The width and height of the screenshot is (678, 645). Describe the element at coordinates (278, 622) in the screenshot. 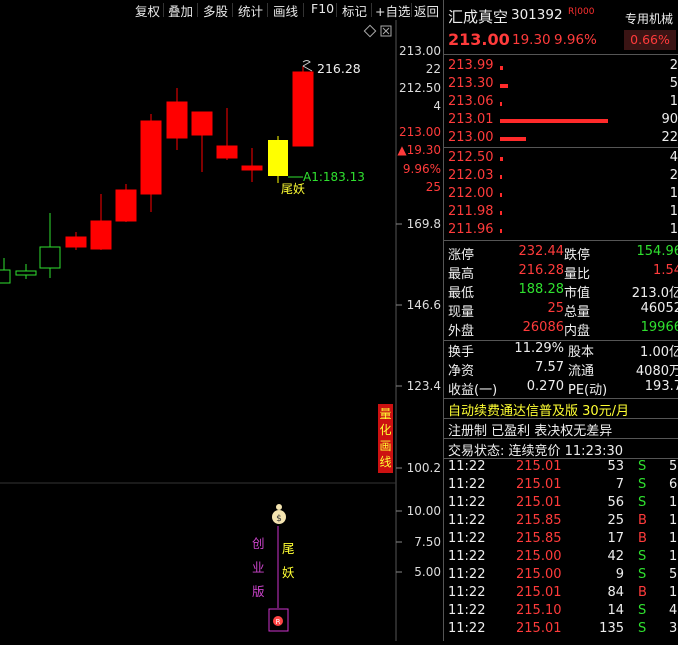

I see `svg-text: R` at that location.